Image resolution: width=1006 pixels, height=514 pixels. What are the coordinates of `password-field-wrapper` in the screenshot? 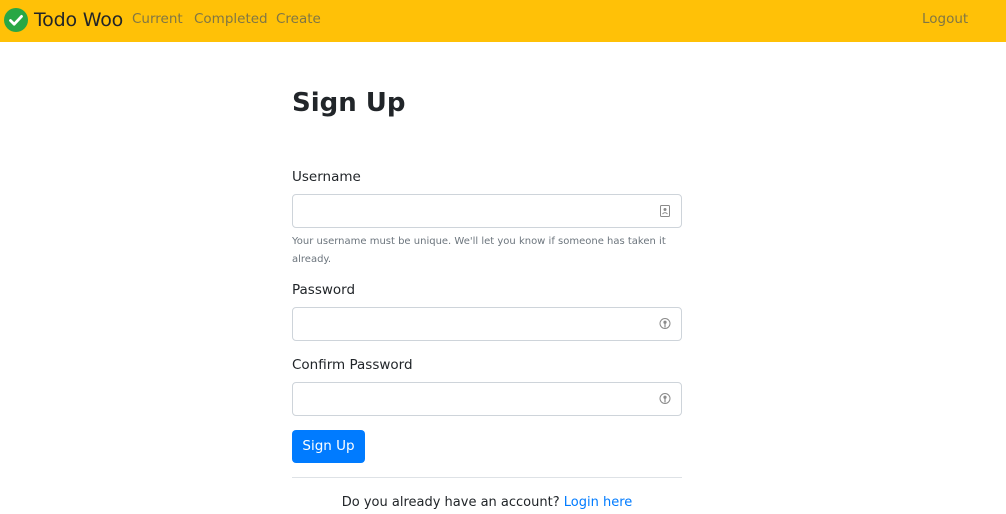 It's located at (487, 324).